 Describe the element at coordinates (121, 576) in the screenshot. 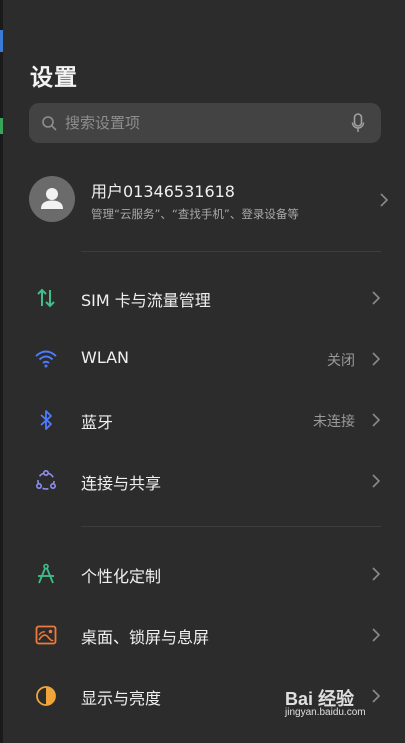

I see `settings-item-label: 个性化定制` at that location.